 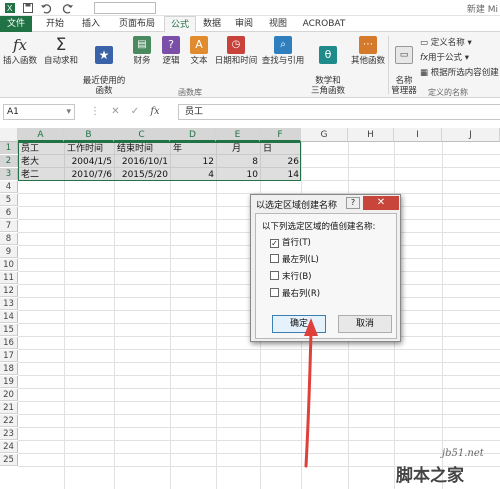 I want to click on watermark-brand: 脚本之家, so click(x=430, y=476).